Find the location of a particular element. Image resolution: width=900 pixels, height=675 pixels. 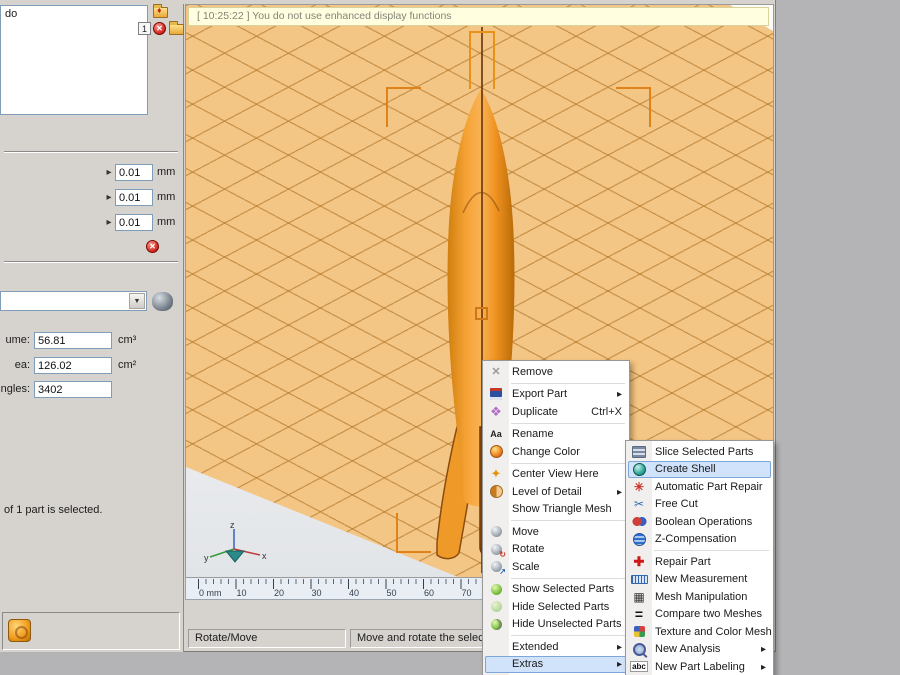

context-menu-item-move: Move is located at coordinates (556, 532).